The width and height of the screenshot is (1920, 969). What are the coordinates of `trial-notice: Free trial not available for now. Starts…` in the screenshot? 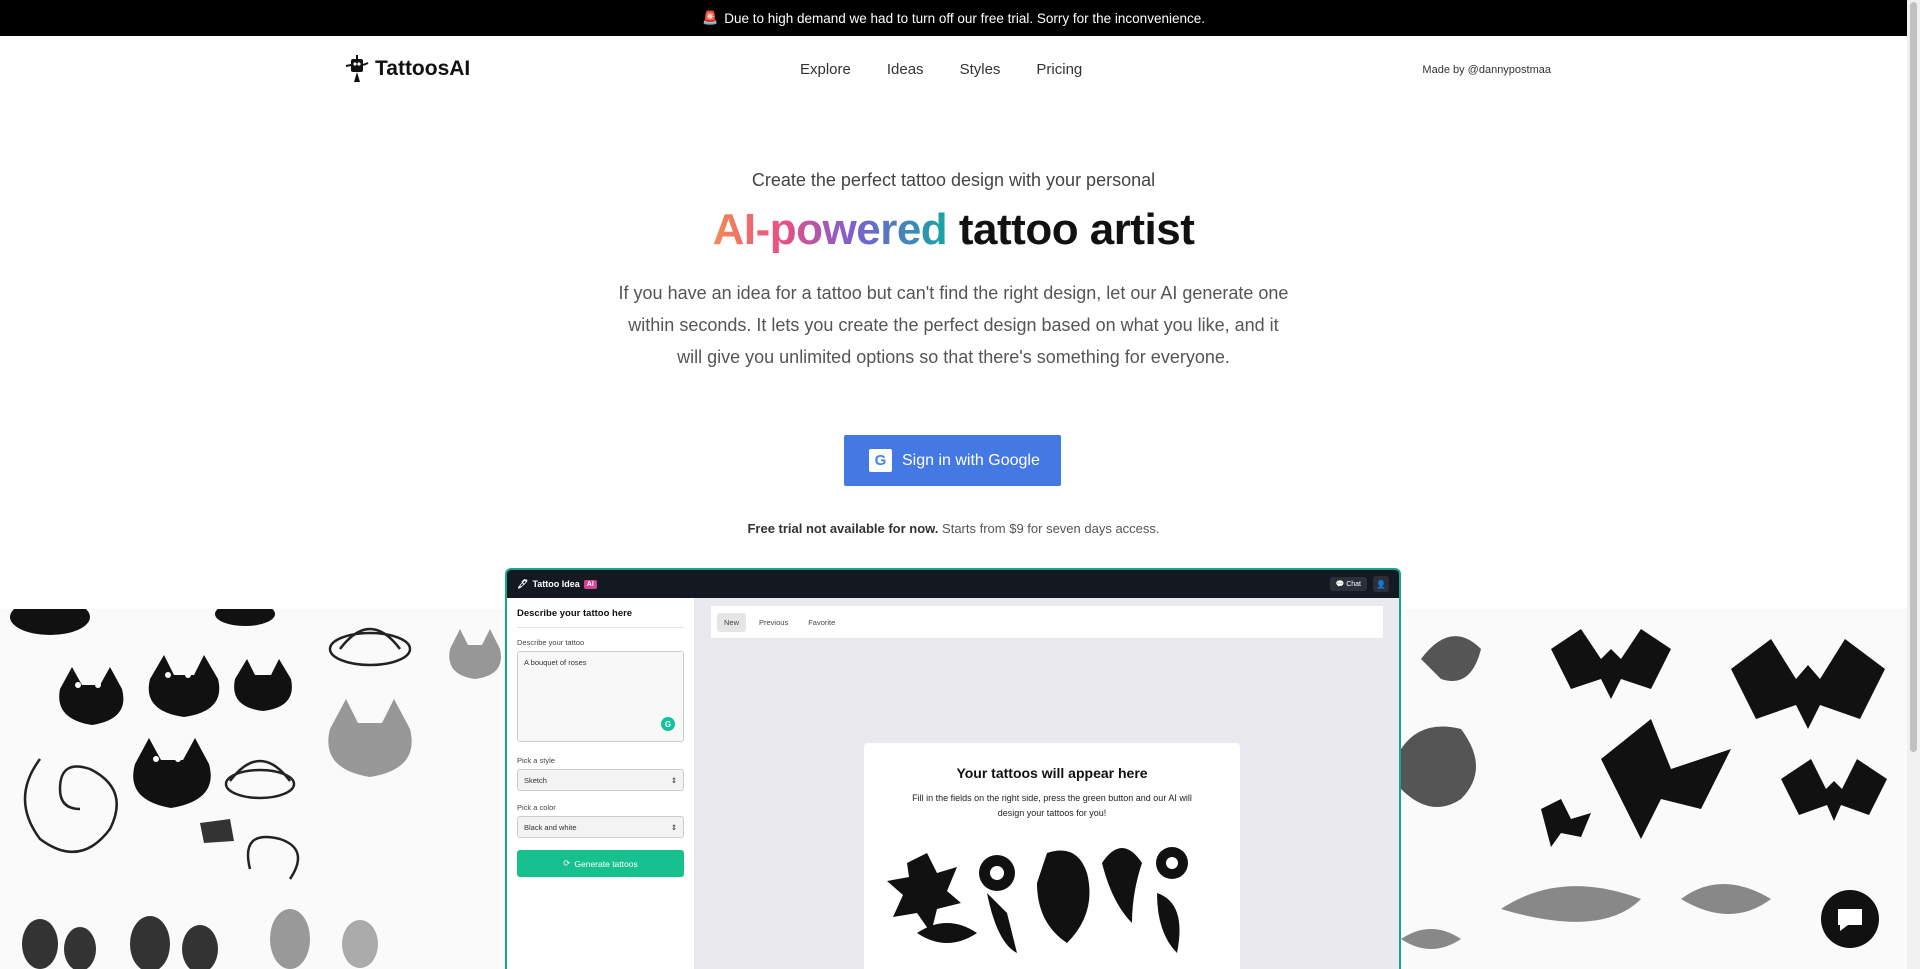 It's located at (953, 528).